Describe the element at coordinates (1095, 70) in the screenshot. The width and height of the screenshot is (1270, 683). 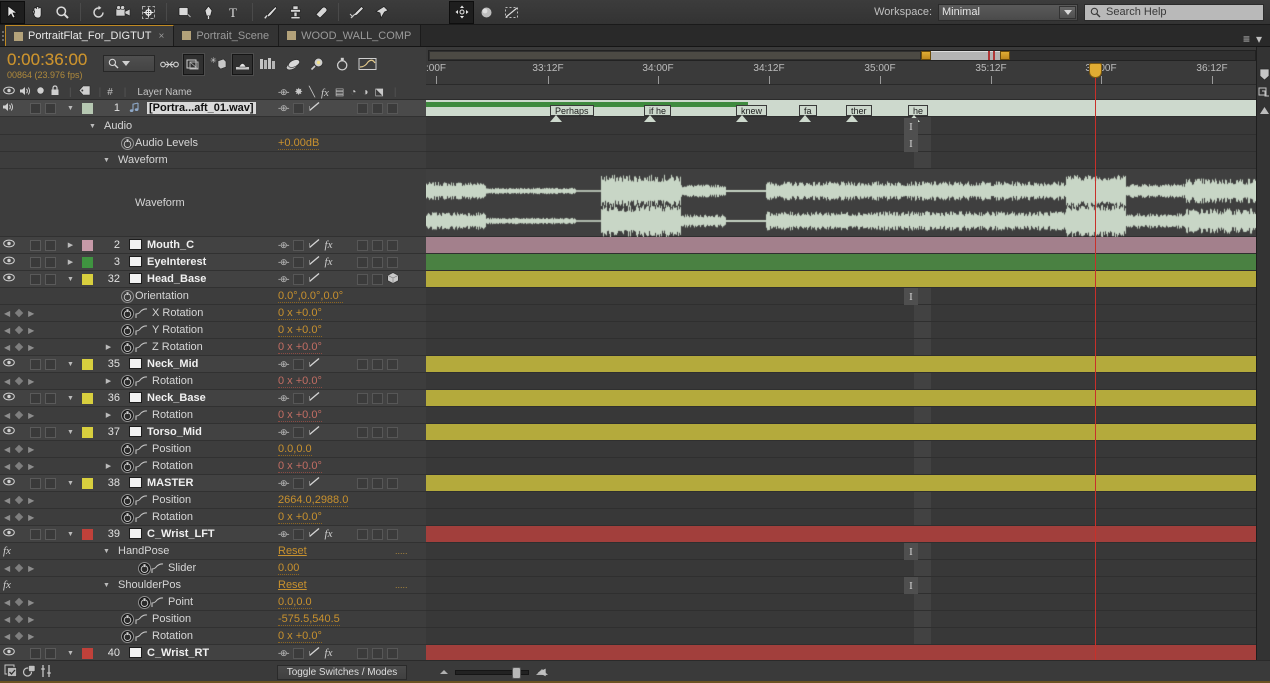
I see `playhead-knob` at that location.